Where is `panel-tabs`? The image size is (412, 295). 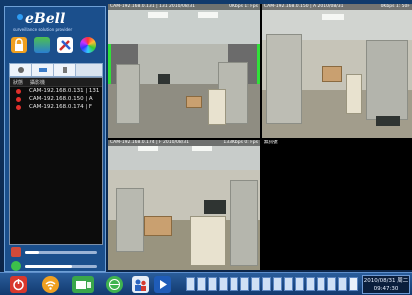
panel-tabs is located at coordinates (56, 70).